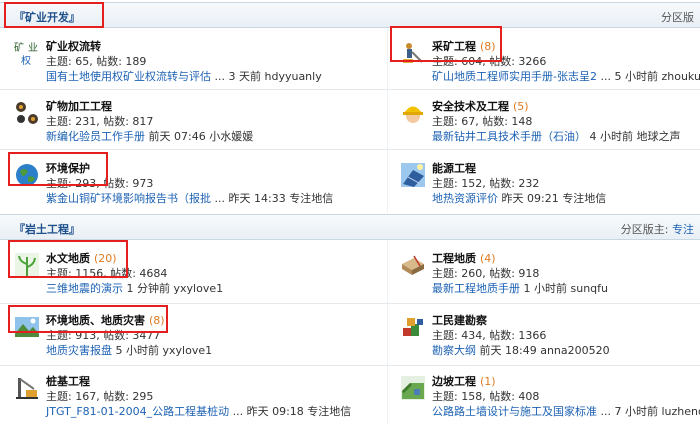  What do you see at coordinates (509, 136) in the screenshot?
I see `last-post-link: 最新钻井工具技术手册（石油）` at bounding box center [509, 136].